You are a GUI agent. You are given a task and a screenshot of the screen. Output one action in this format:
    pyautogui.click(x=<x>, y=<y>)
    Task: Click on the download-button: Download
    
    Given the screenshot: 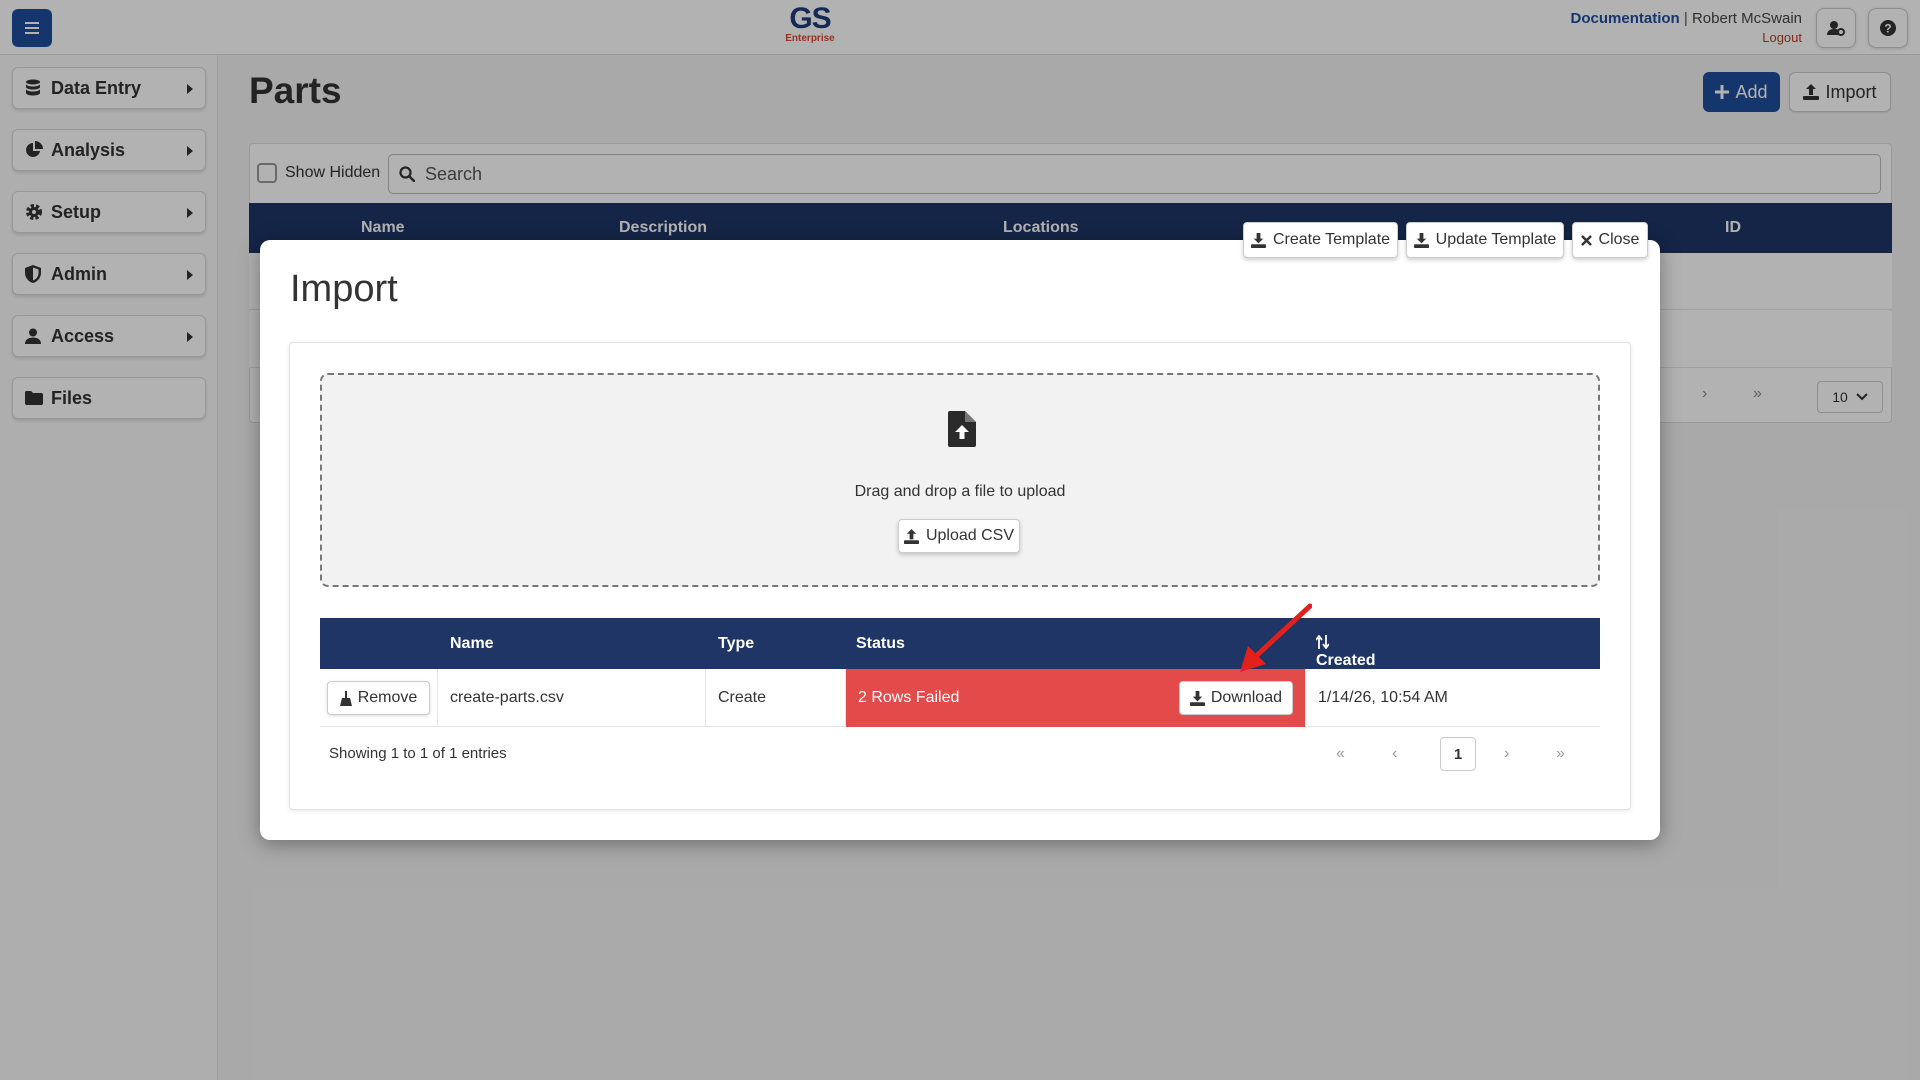 What is the action you would take?
    pyautogui.click(x=1235, y=698)
    